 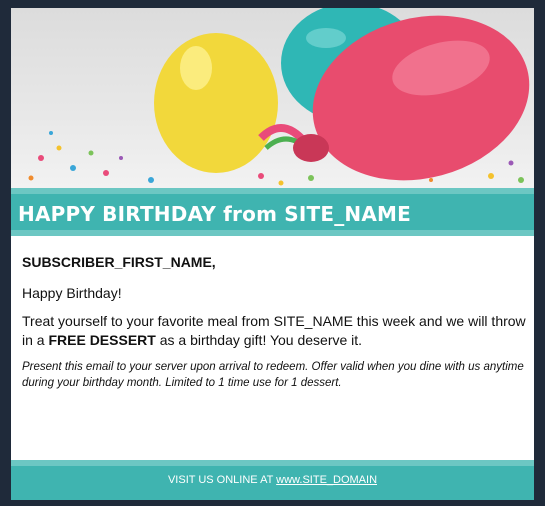 What do you see at coordinates (326, 480) in the screenshot?
I see `site-link: www.SITE_DOMAIN` at bounding box center [326, 480].